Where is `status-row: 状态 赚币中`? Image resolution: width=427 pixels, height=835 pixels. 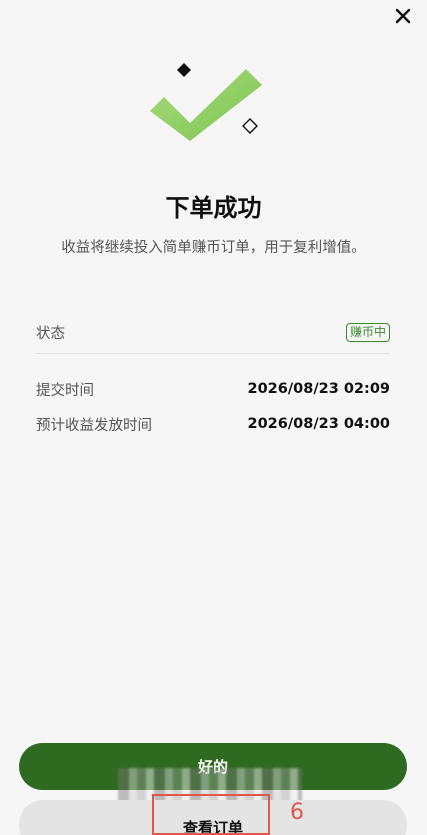
status-row: 状态 赚币中 is located at coordinates (213, 333).